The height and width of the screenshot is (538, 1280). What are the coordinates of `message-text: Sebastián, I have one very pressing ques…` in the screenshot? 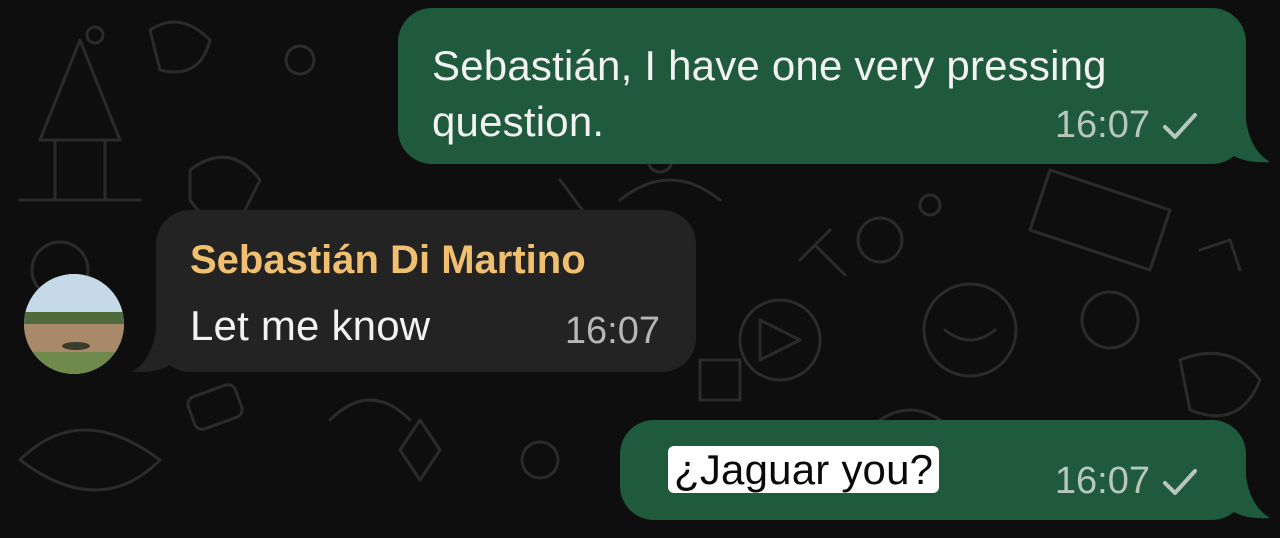 It's located at (769, 94).